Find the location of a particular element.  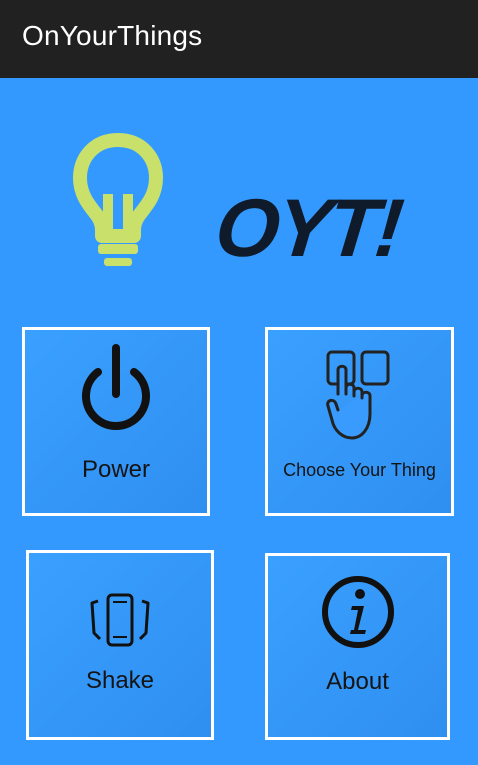

about-label: About is located at coordinates (357, 681).